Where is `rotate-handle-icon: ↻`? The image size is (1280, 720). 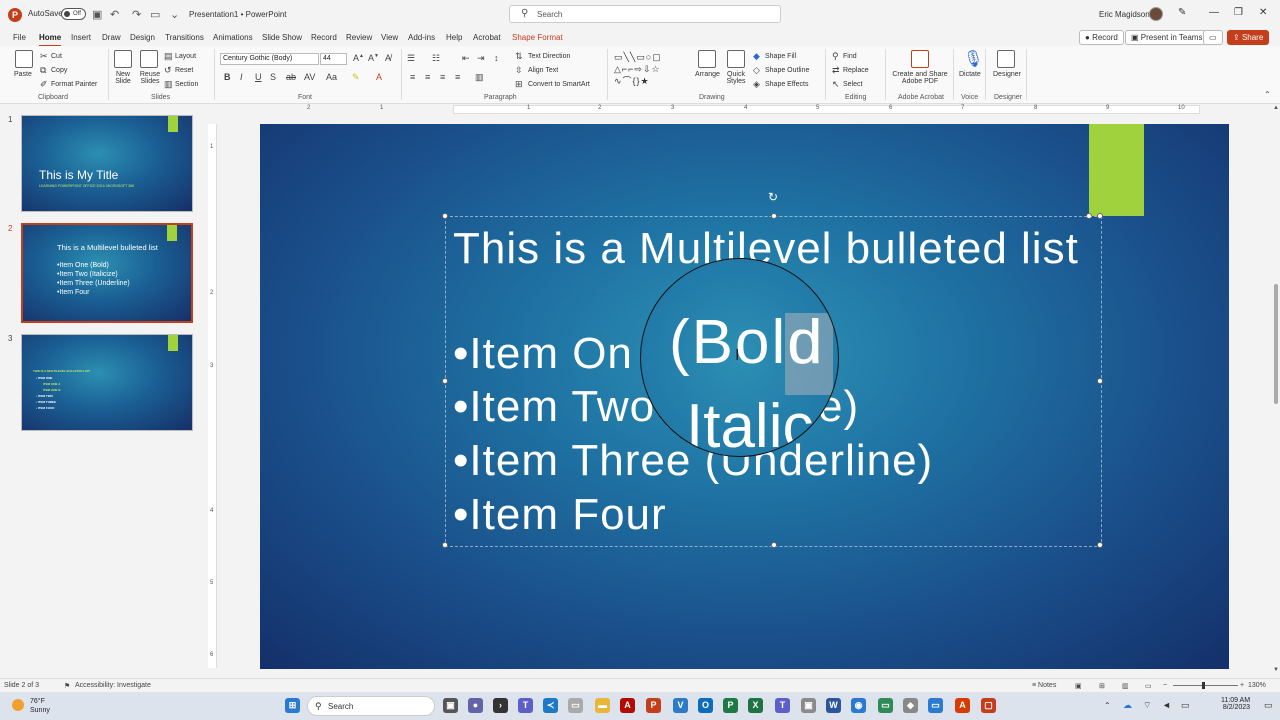
rotate-handle-icon: ↻ is located at coordinates (773, 197).